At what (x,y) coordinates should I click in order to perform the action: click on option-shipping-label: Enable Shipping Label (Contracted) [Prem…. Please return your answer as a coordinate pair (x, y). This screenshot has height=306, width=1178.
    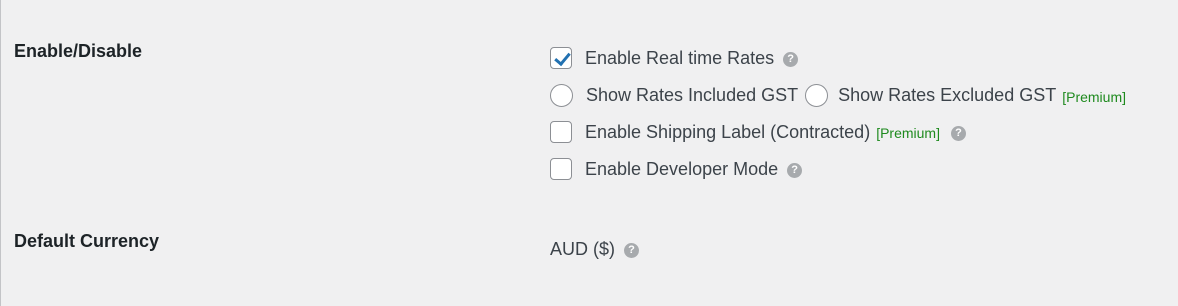
    Looking at the image, I should click on (758, 132).